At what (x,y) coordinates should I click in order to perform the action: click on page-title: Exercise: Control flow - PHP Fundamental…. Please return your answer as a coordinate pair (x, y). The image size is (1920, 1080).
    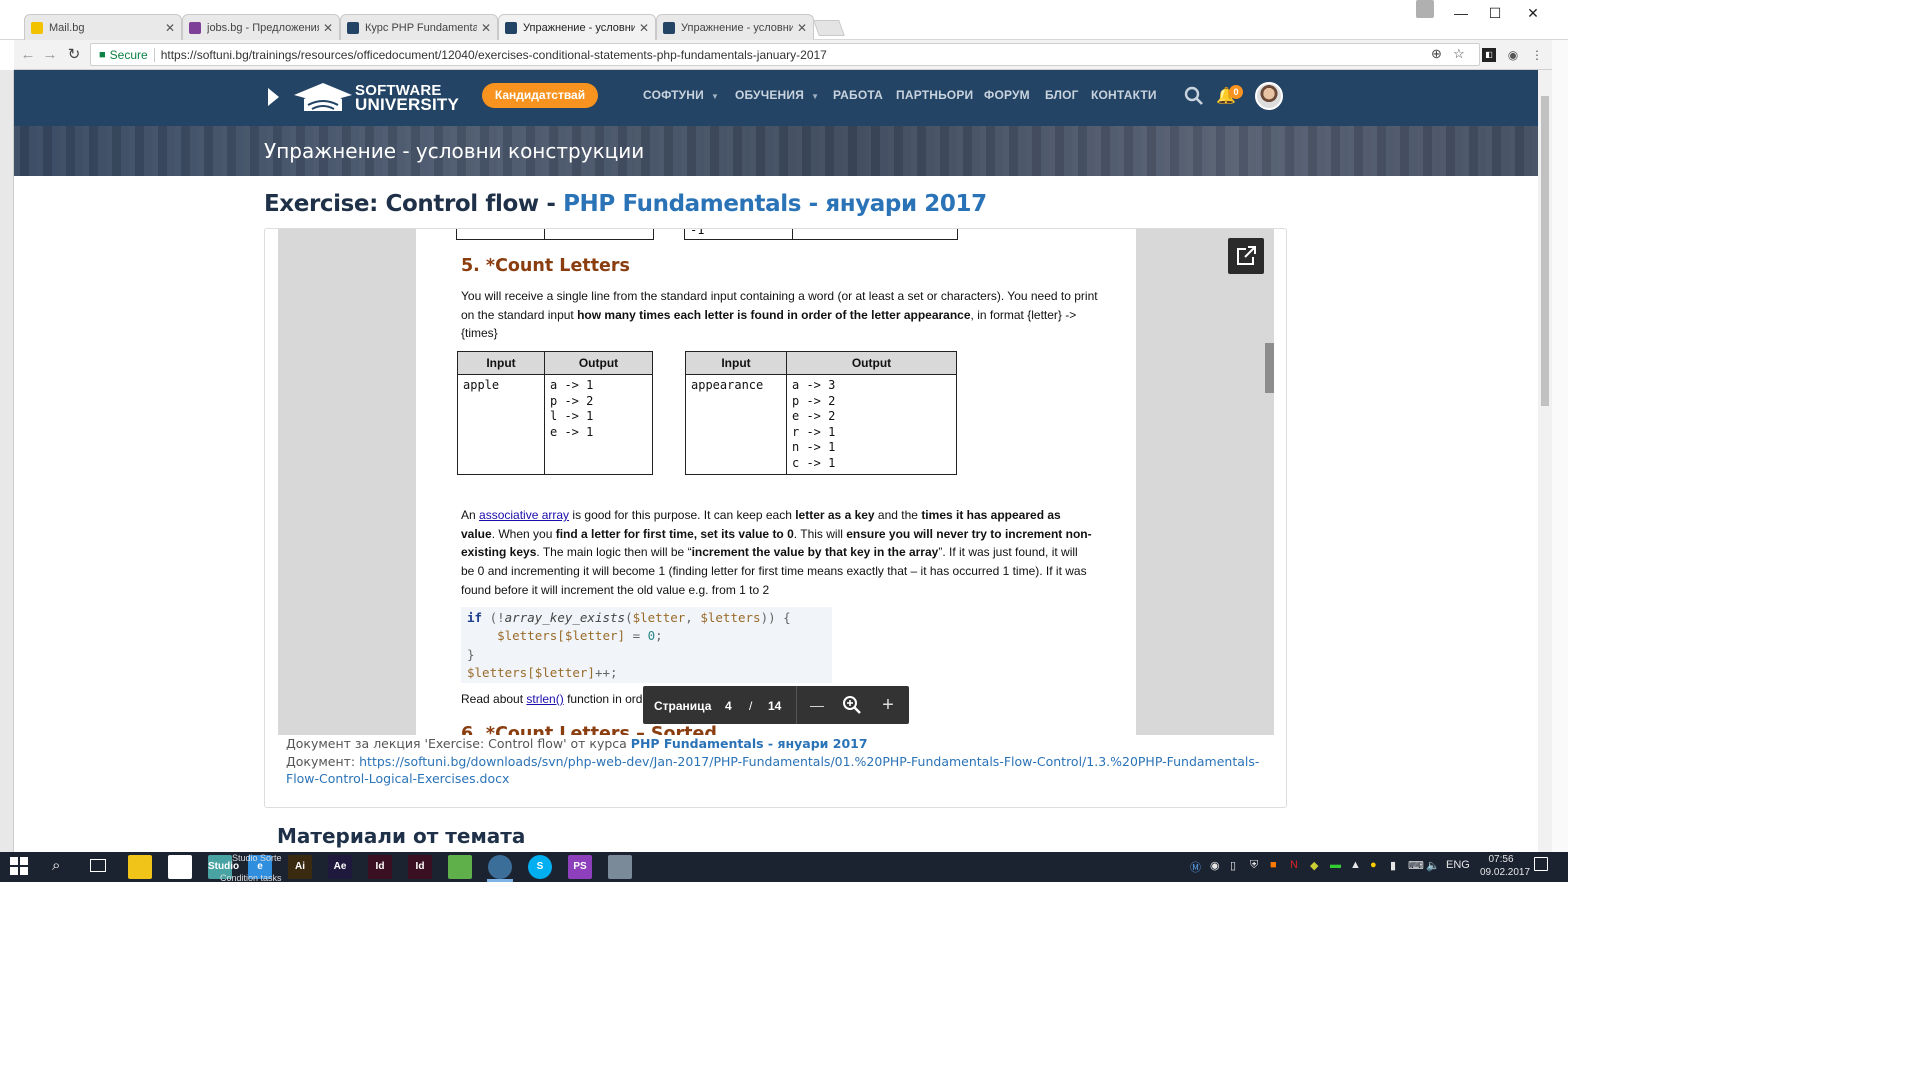
    Looking at the image, I should click on (625, 204).